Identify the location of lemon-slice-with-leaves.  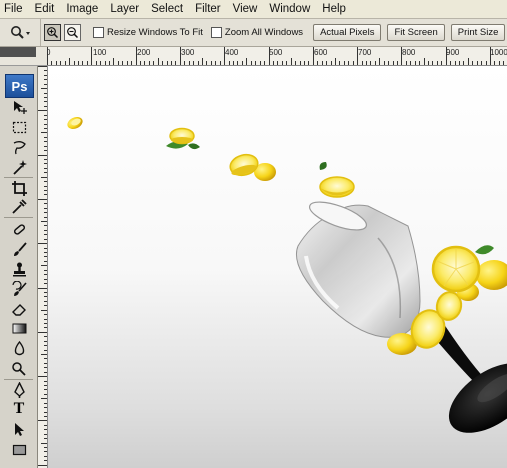
(183, 138).